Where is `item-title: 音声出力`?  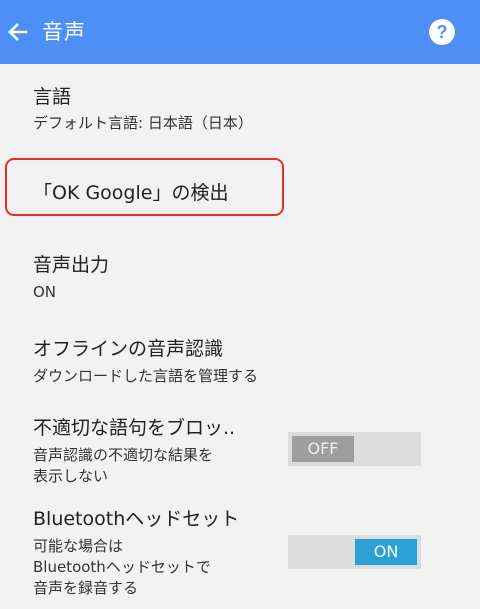
item-title: 音声出力 is located at coordinates (71, 265).